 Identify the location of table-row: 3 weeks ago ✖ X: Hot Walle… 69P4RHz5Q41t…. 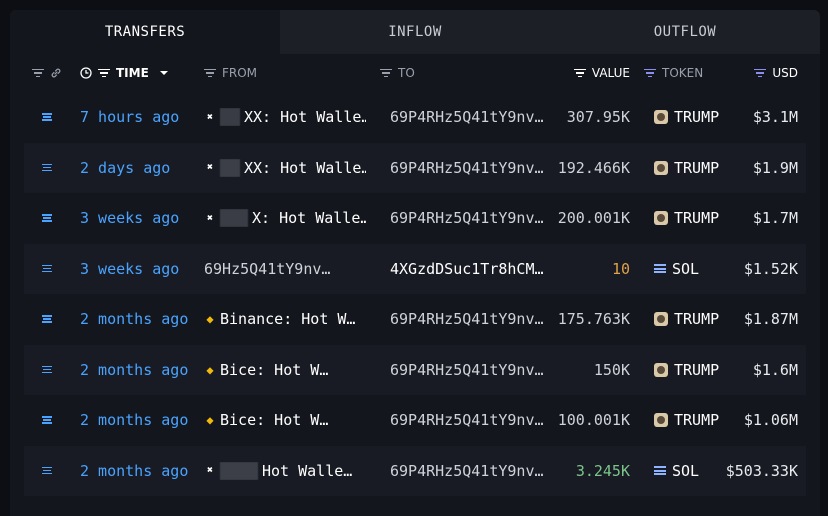
(415, 218).